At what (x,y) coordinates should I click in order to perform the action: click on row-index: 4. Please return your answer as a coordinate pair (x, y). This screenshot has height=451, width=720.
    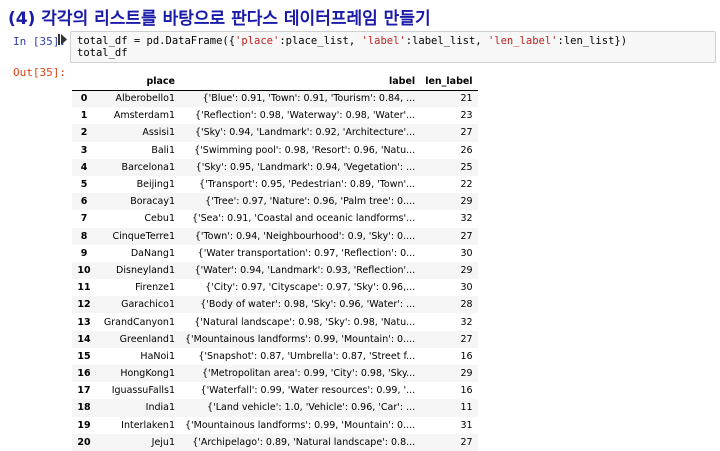
    Looking at the image, I should click on (84, 167).